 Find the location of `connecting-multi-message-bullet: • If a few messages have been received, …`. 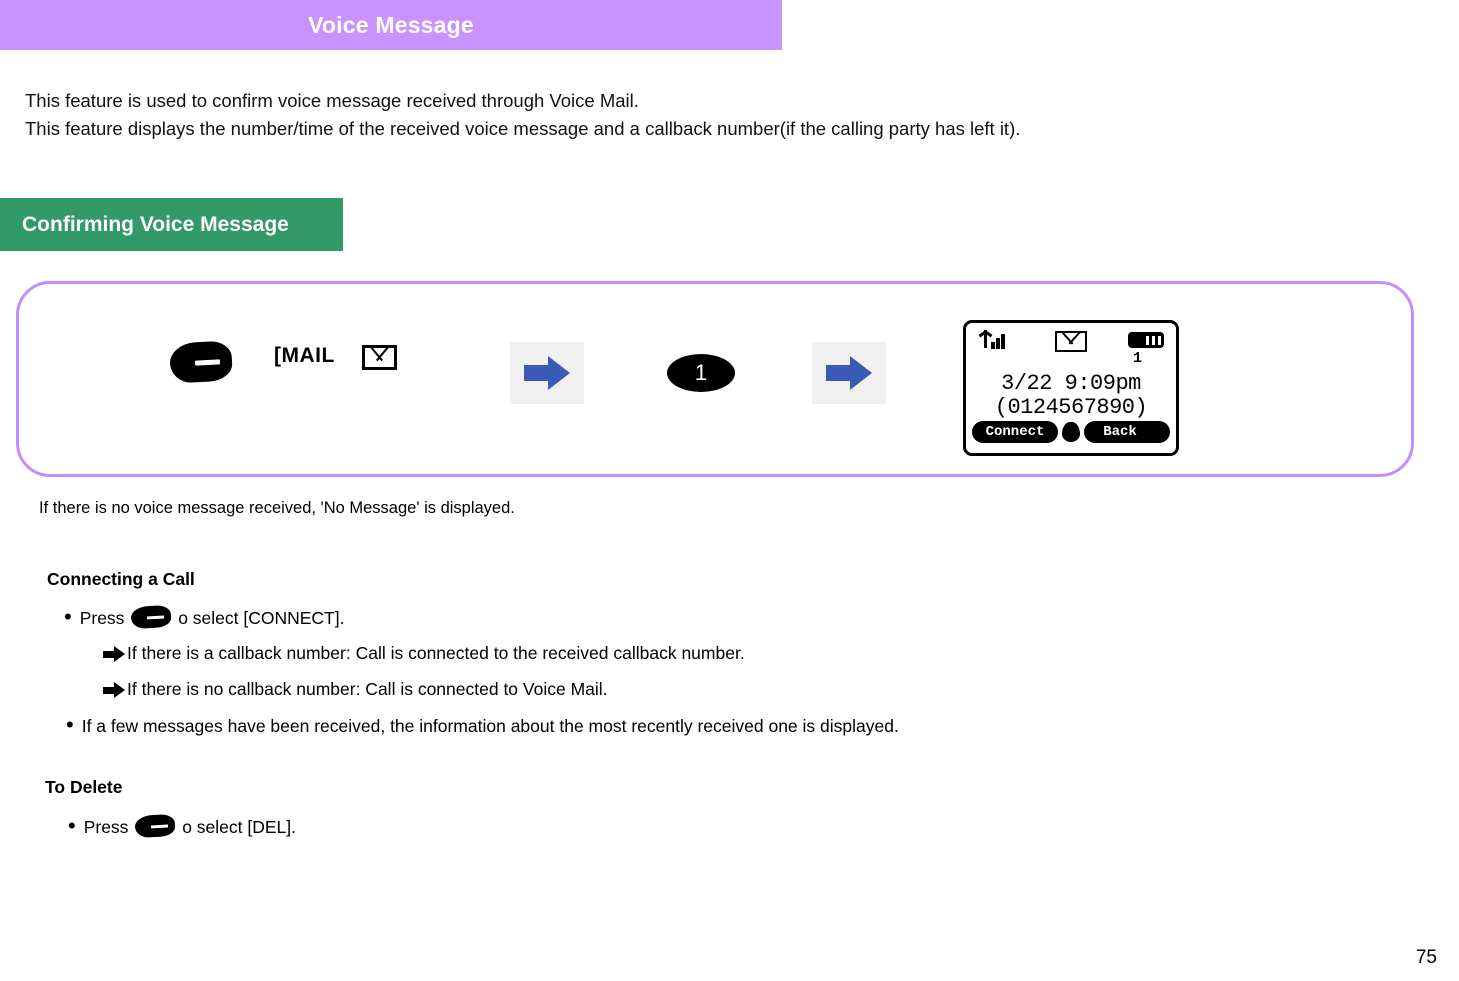

connecting-multi-message-bullet: • If a few messages have been received, … is located at coordinates (482, 725).